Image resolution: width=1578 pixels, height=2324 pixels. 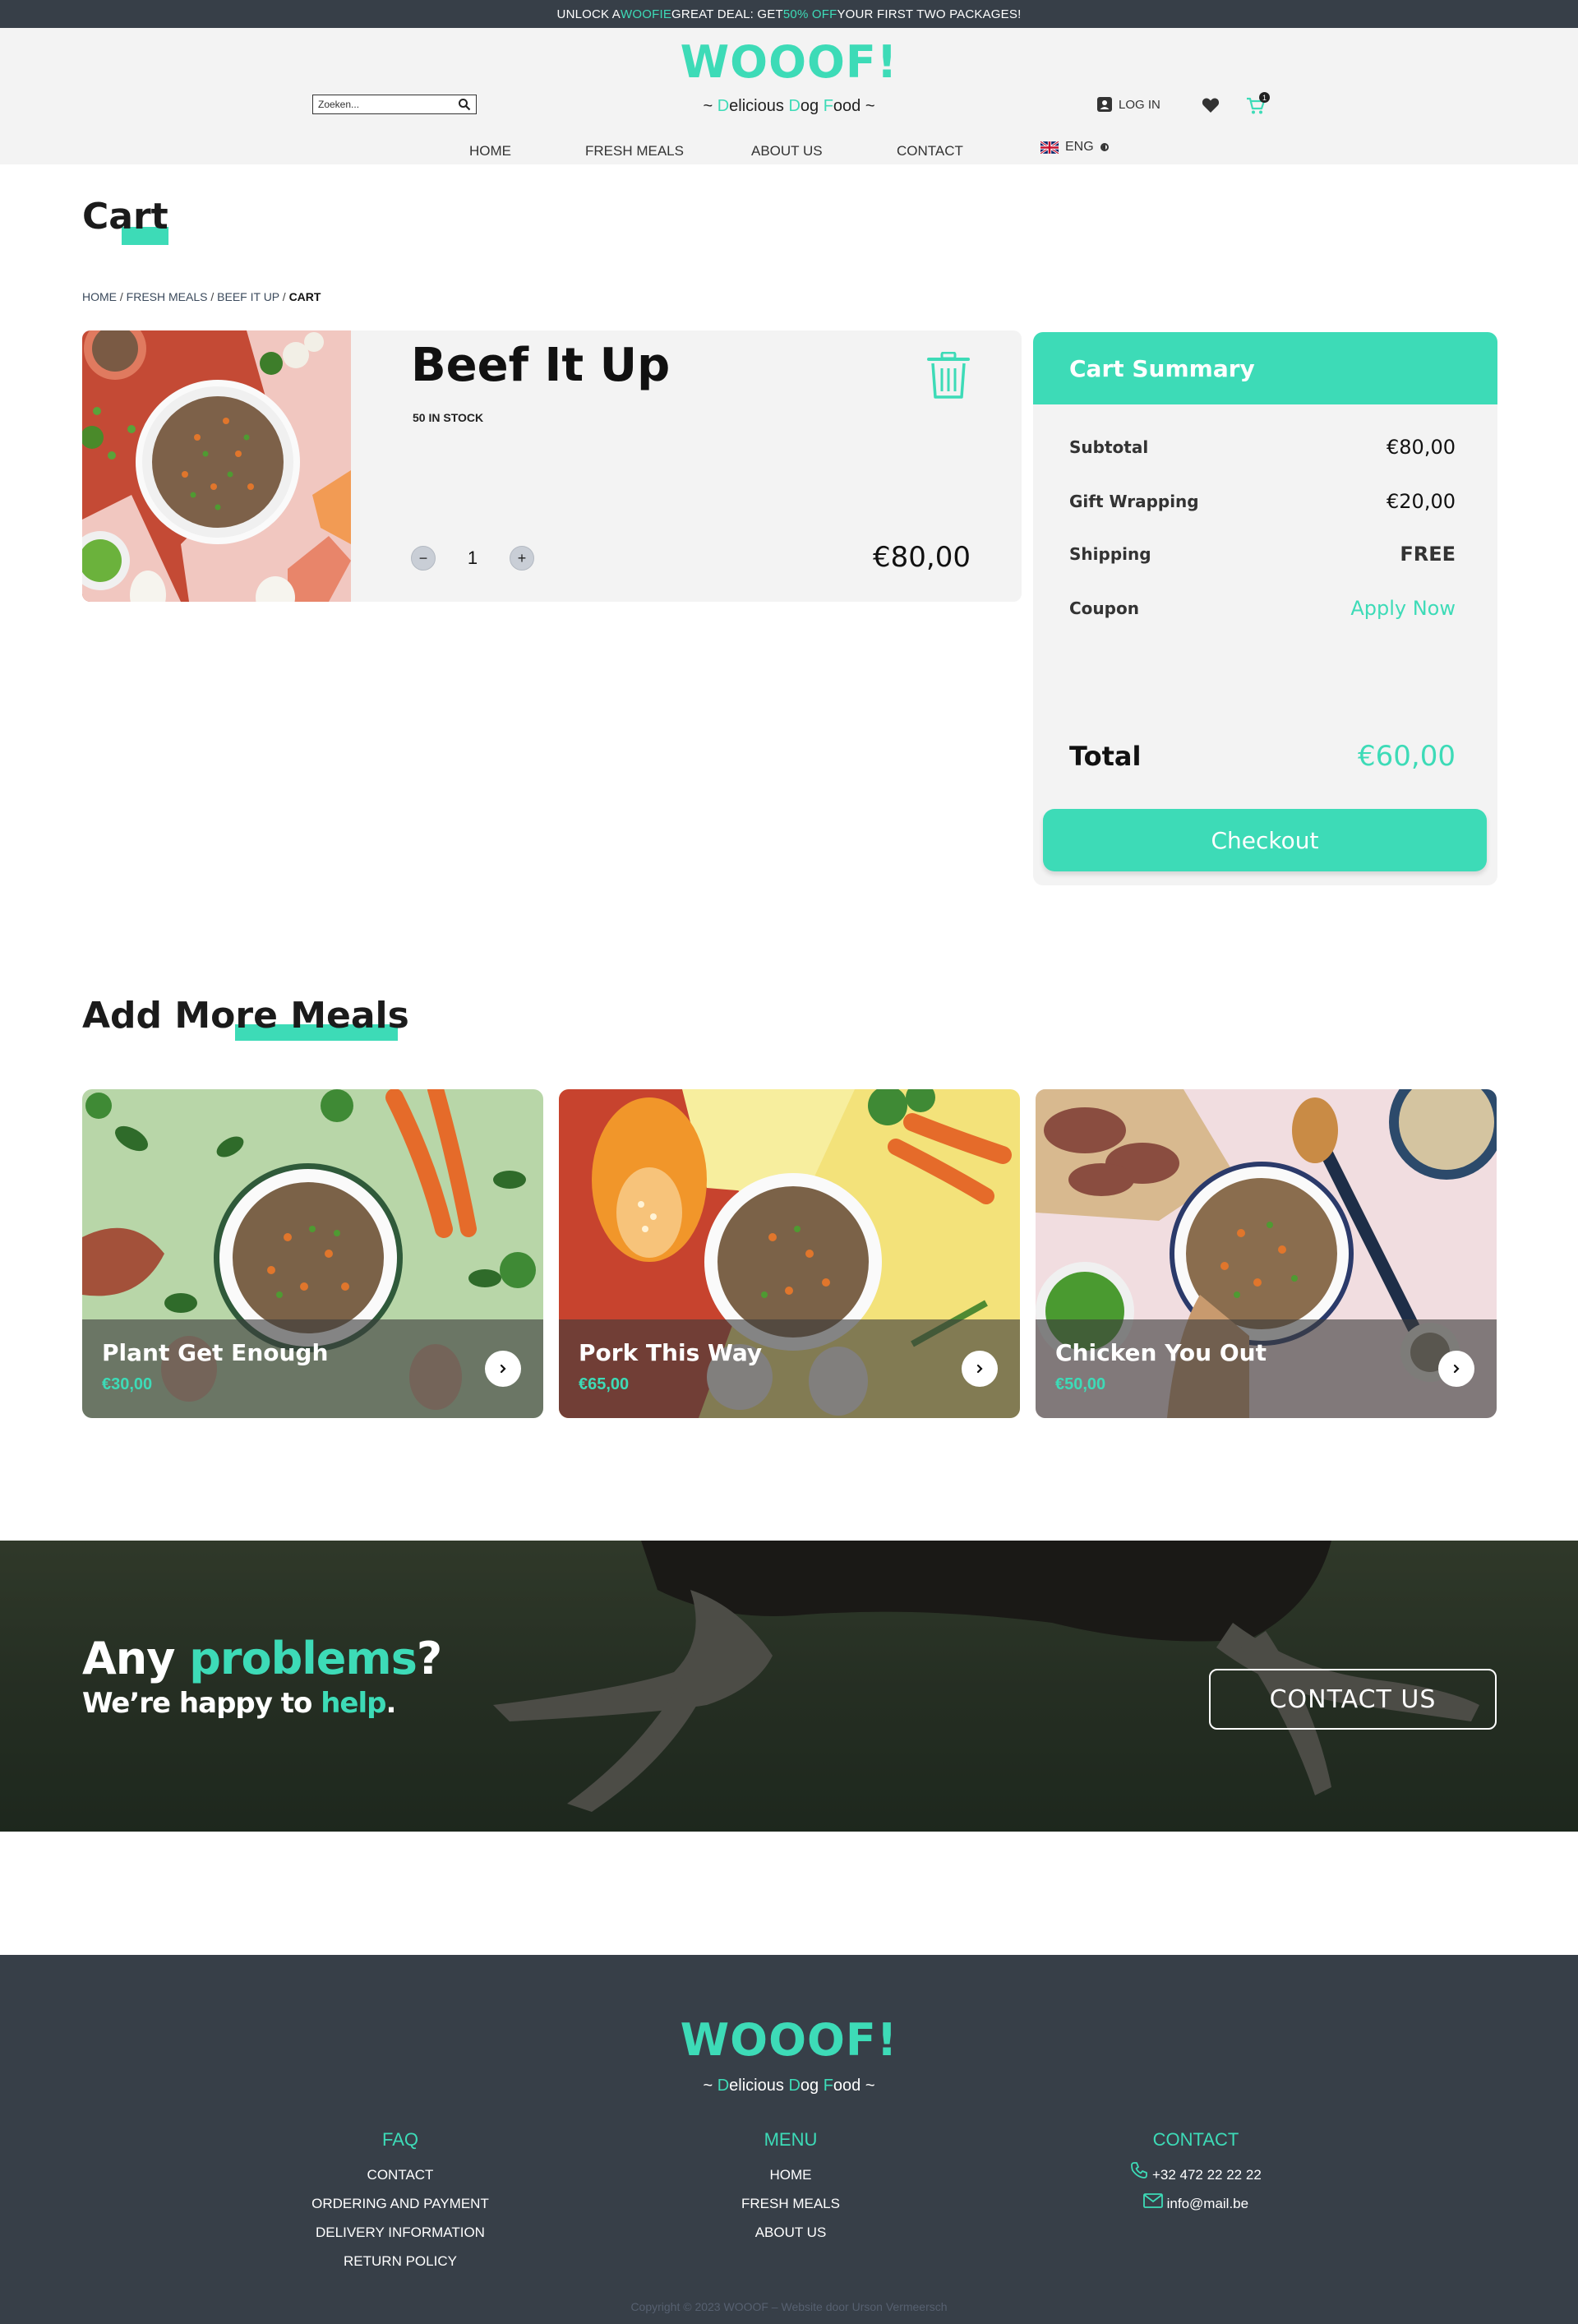 What do you see at coordinates (1206, 2175) in the screenshot?
I see `footer-phone-number: +32 472 22 22 22` at bounding box center [1206, 2175].